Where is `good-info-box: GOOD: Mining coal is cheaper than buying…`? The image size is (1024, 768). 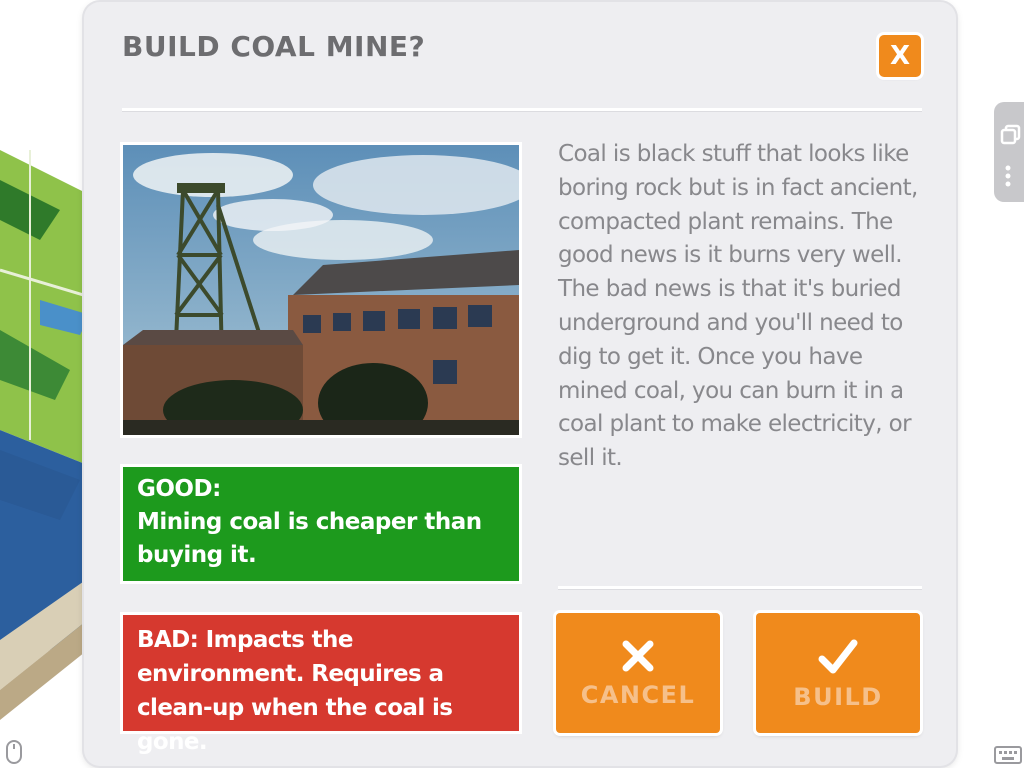
good-info-box: GOOD: Mining coal is cheaper than buying… is located at coordinates (321, 524).